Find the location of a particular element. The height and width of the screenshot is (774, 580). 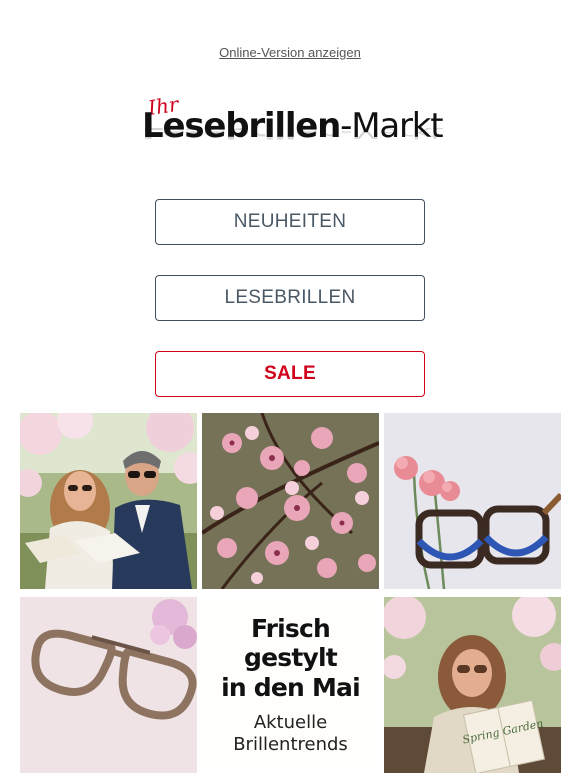

couple-reading-image is located at coordinates (108, 501).